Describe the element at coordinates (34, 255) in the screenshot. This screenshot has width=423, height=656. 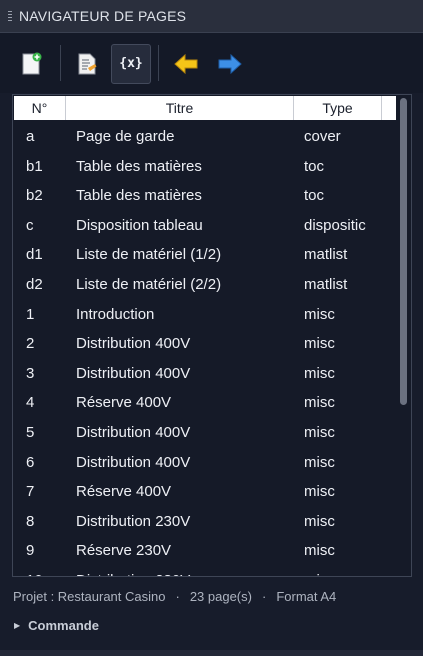
I see `cell-number: d1` at that location.